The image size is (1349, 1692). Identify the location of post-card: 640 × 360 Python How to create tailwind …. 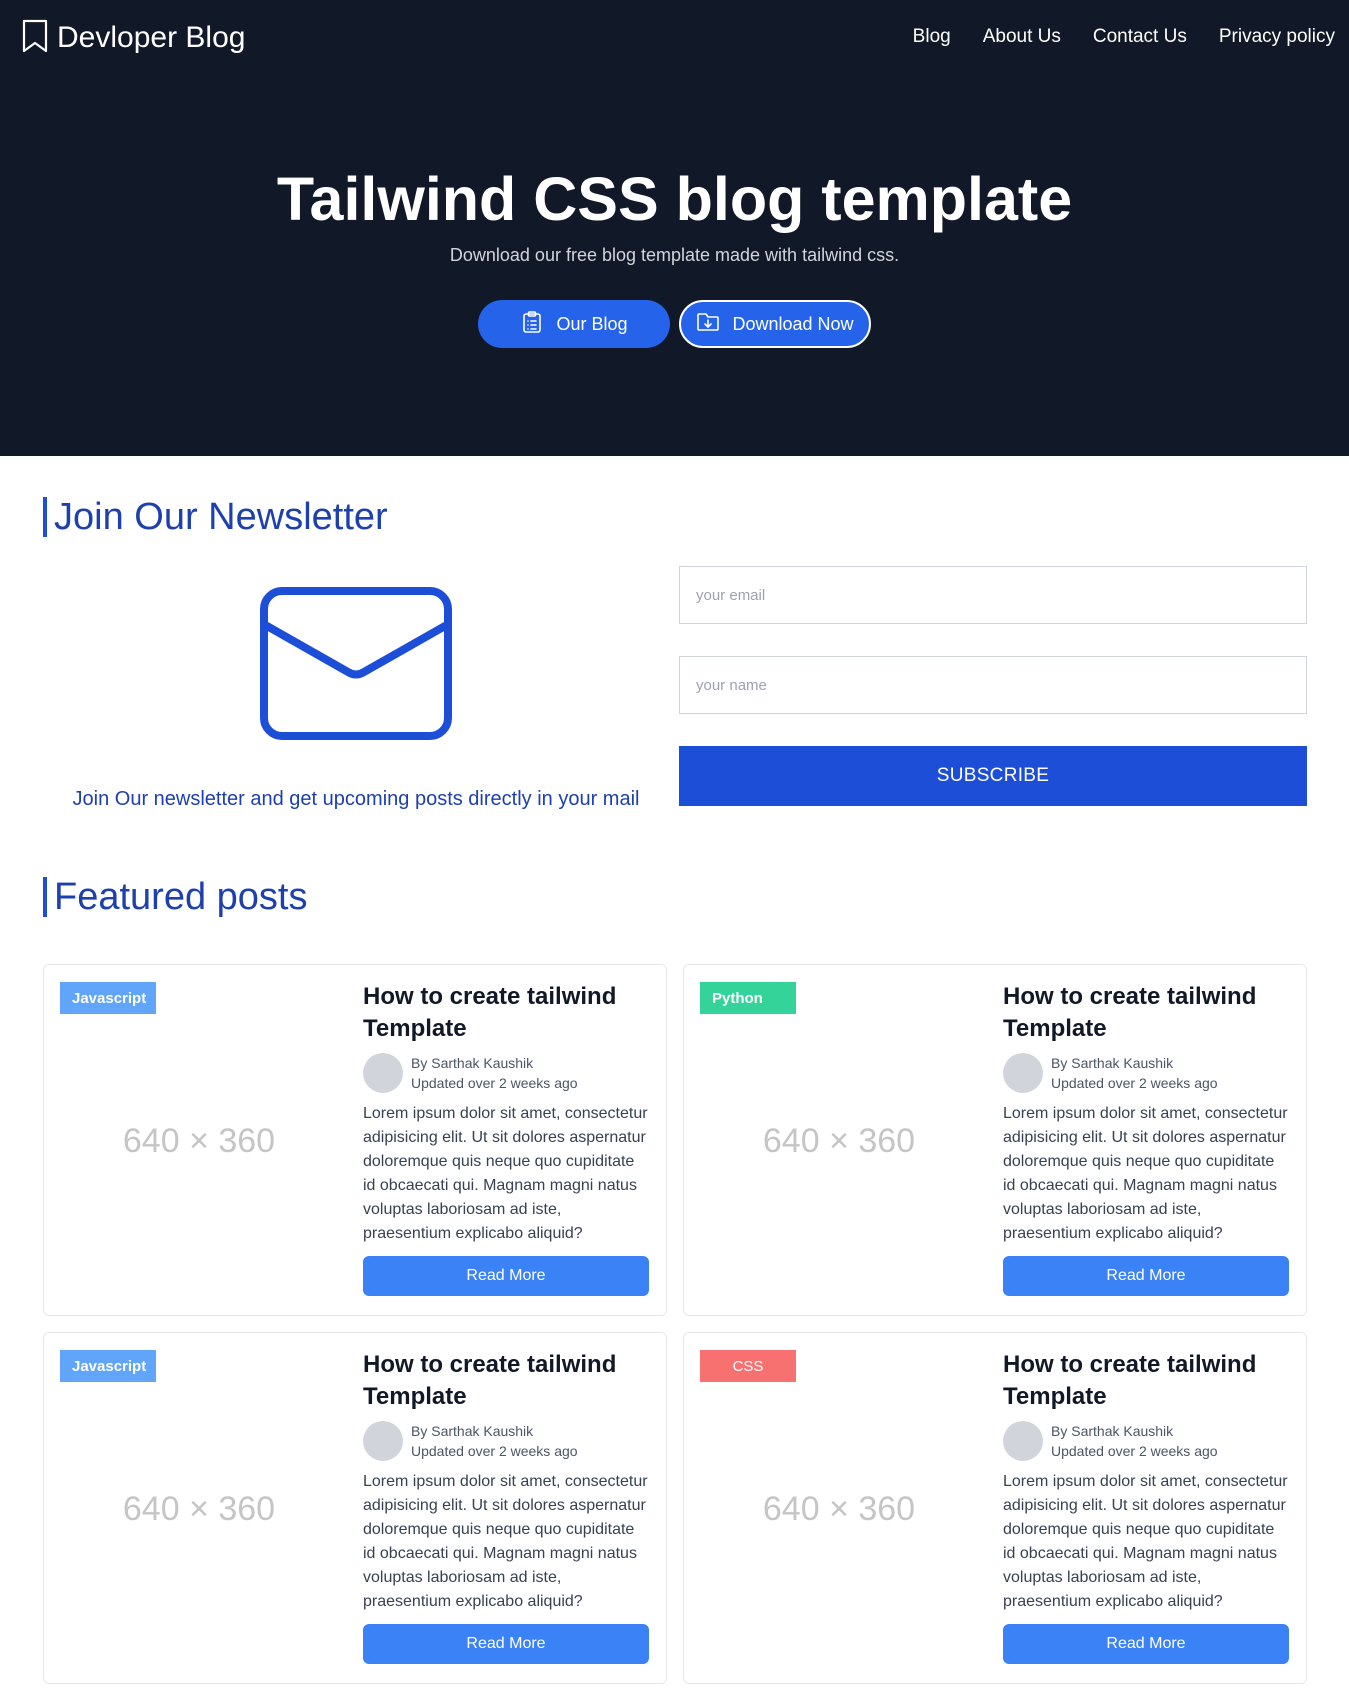
(995, 1140).